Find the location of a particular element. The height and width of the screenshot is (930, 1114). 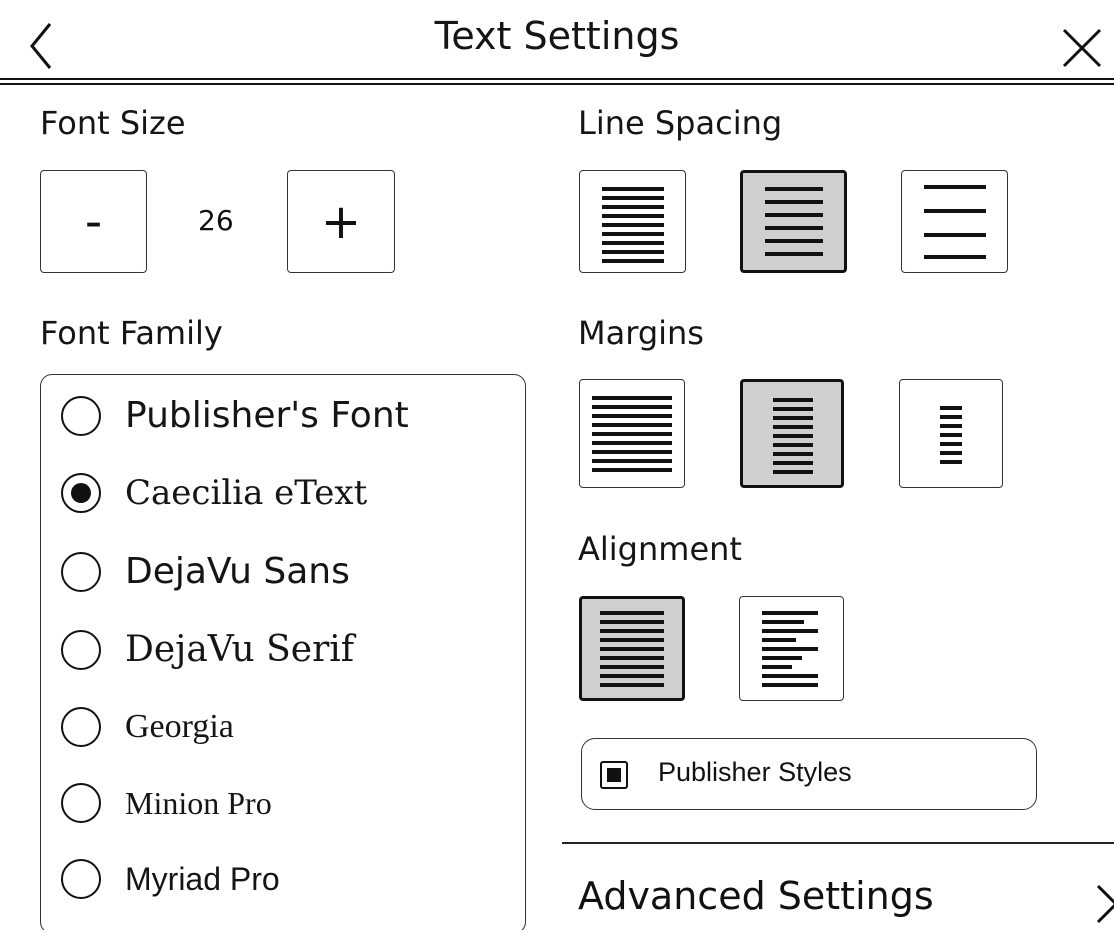

increase-font-button: + is located at coordinates (341, 221).